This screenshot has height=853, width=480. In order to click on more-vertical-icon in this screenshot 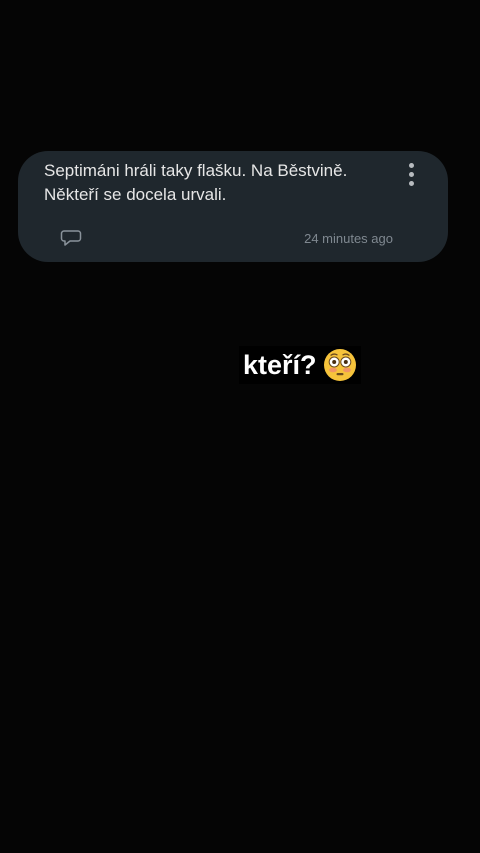, I will do `click(411, 165)`.